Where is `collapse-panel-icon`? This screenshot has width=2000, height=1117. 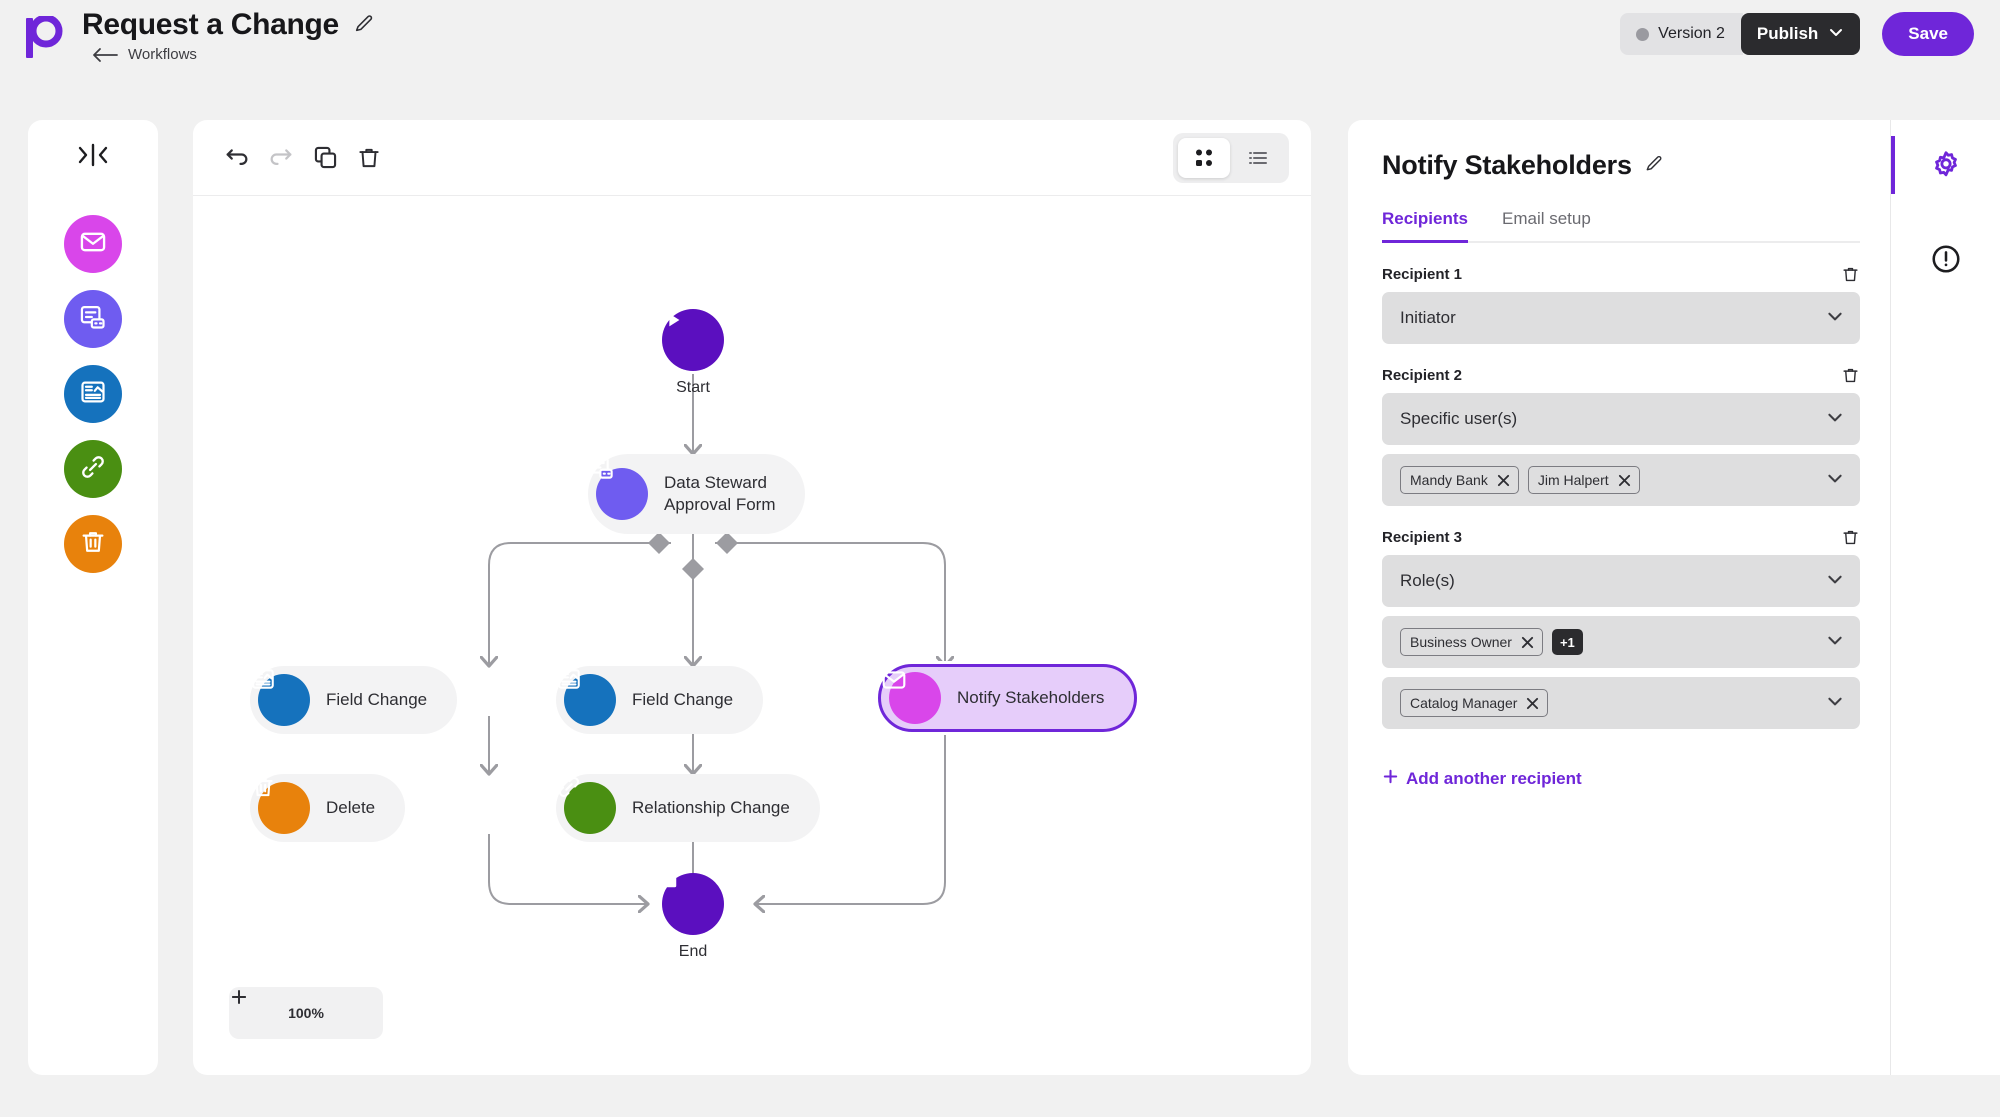
collapse-panel-icon is located at coordinates (93, 155).